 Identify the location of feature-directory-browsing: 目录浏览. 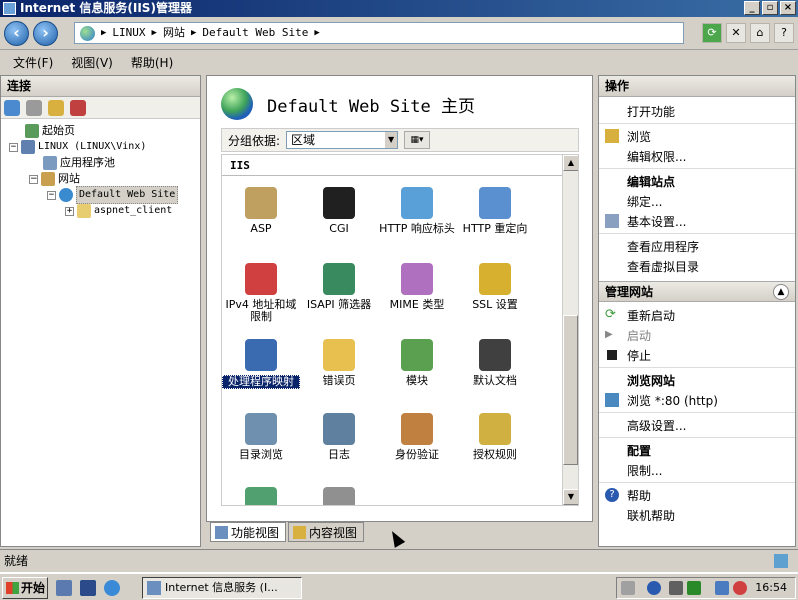
(261, 437).